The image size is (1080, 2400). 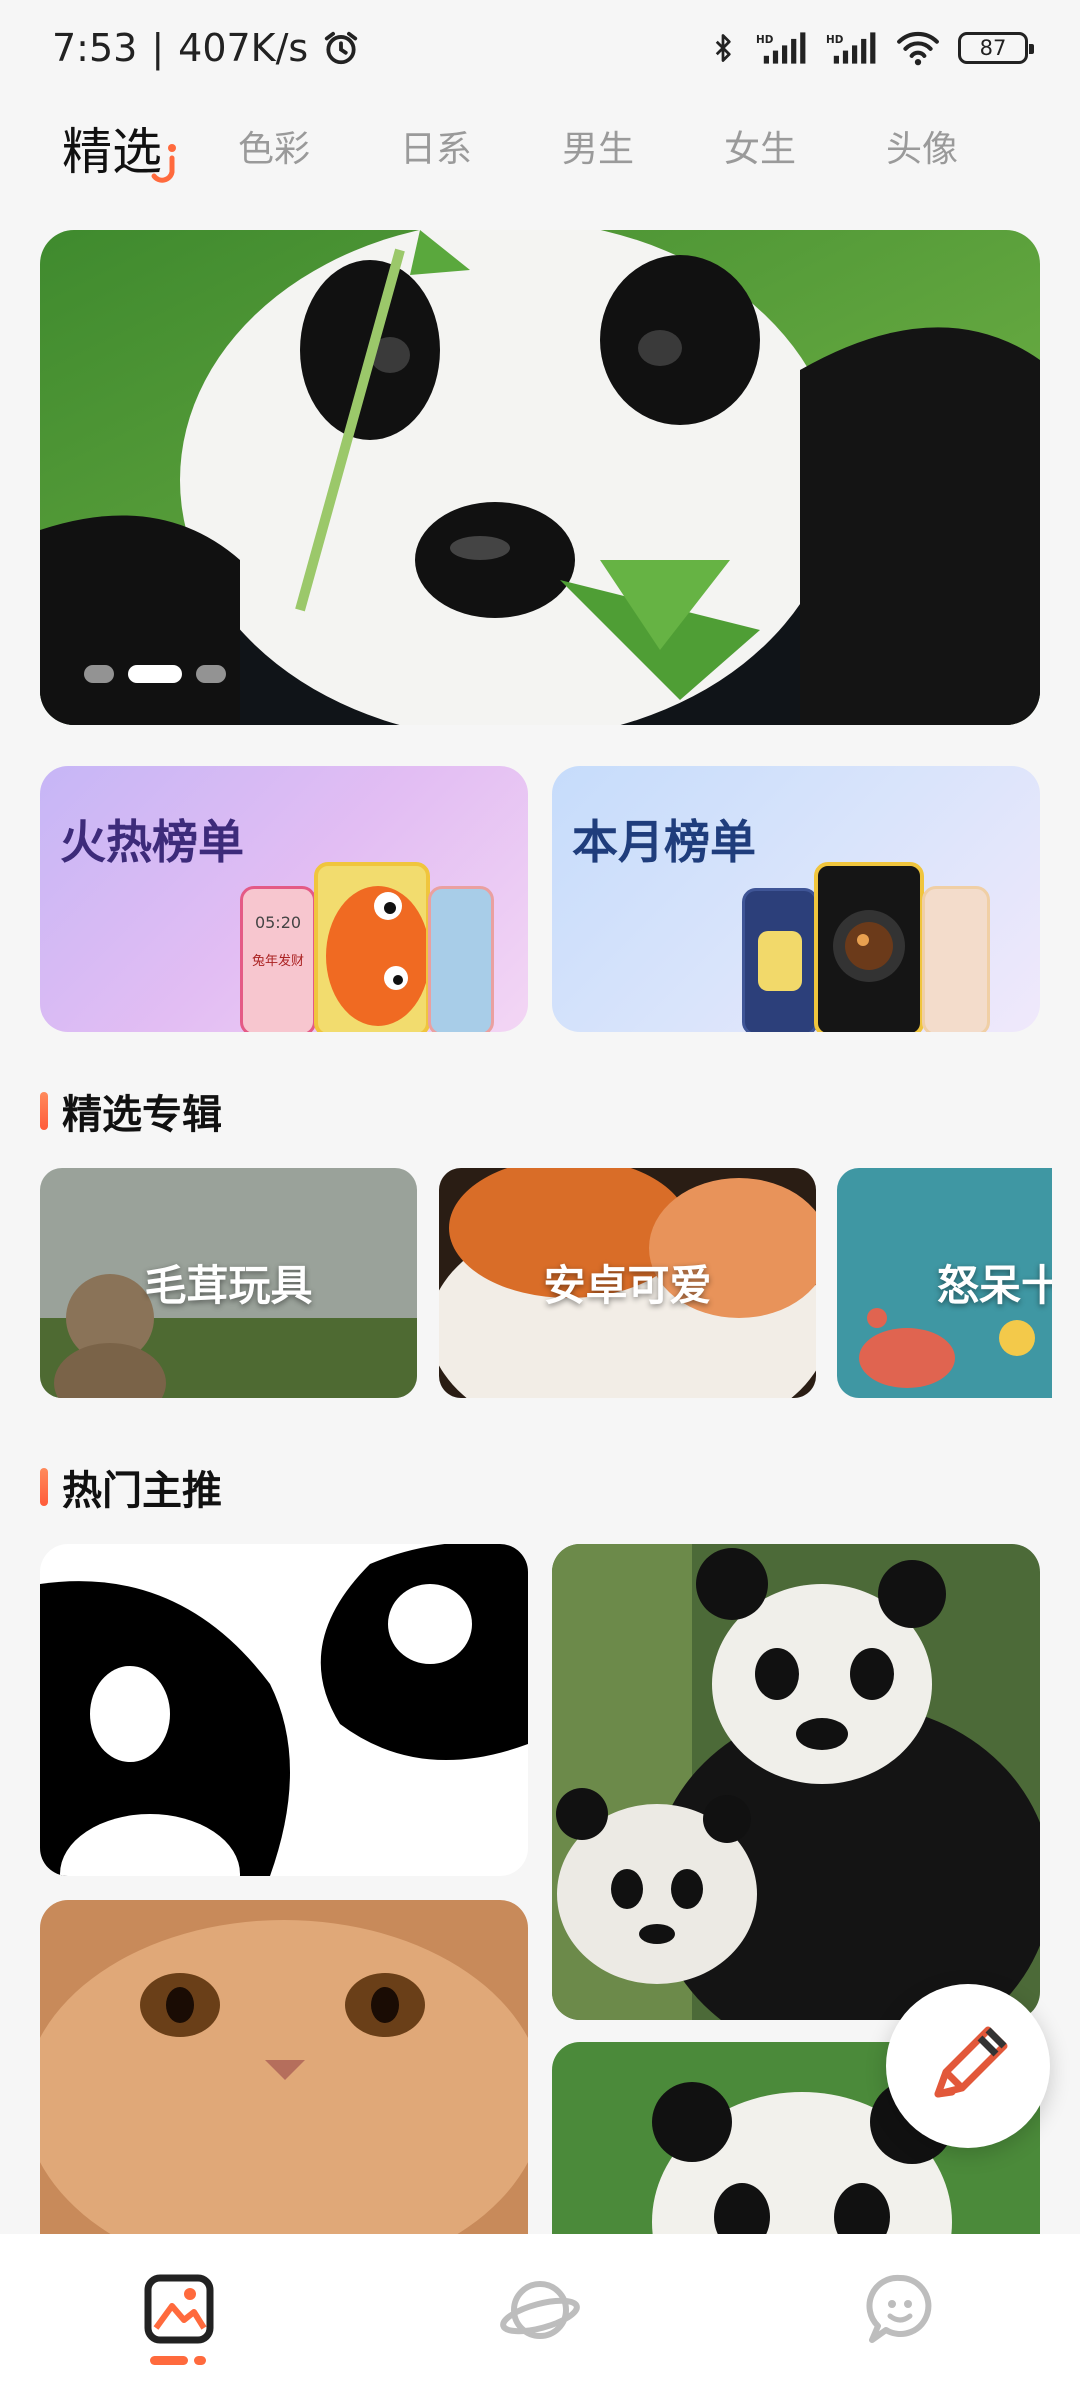 What do you see at coordinates (376, 956) in the screenshot?
I see `orange-monster-art` at bounding box center [376, 956].